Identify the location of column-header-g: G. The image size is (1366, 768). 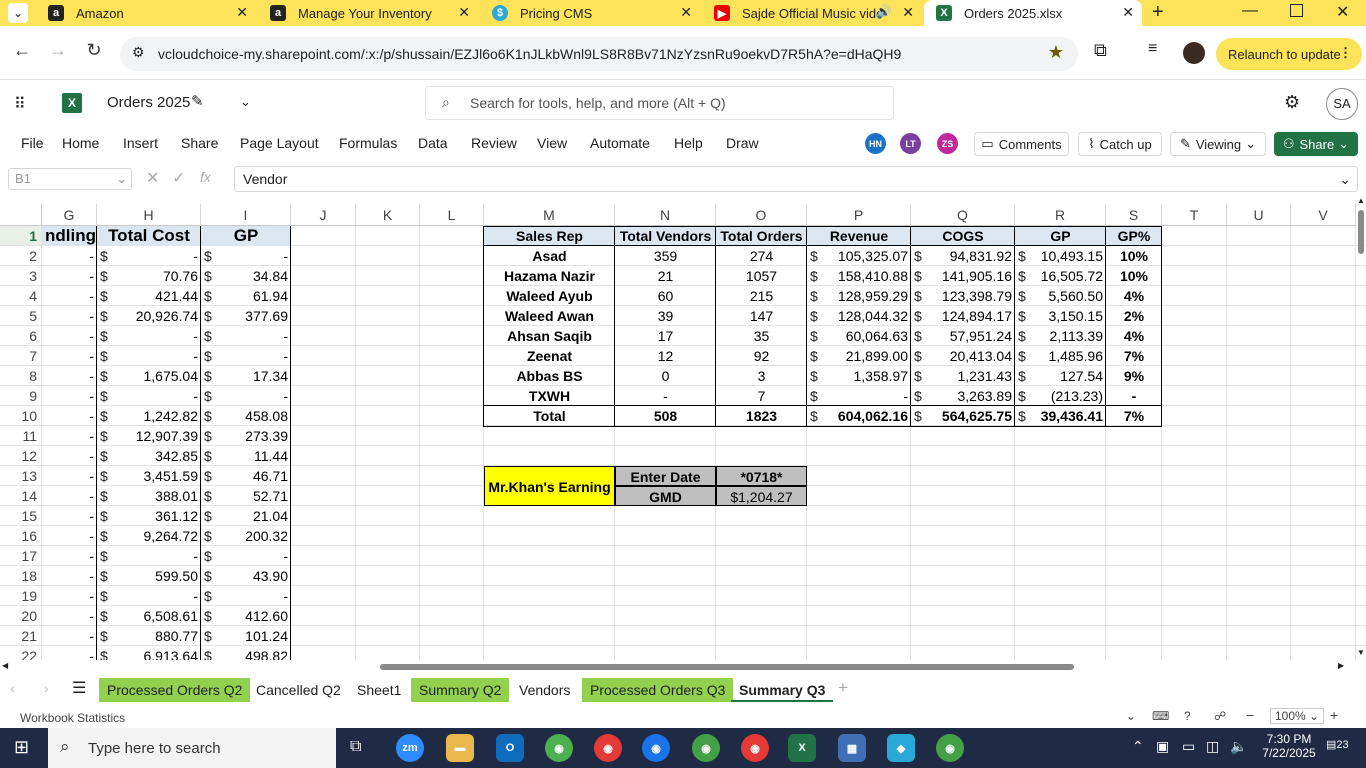
(69, 215).